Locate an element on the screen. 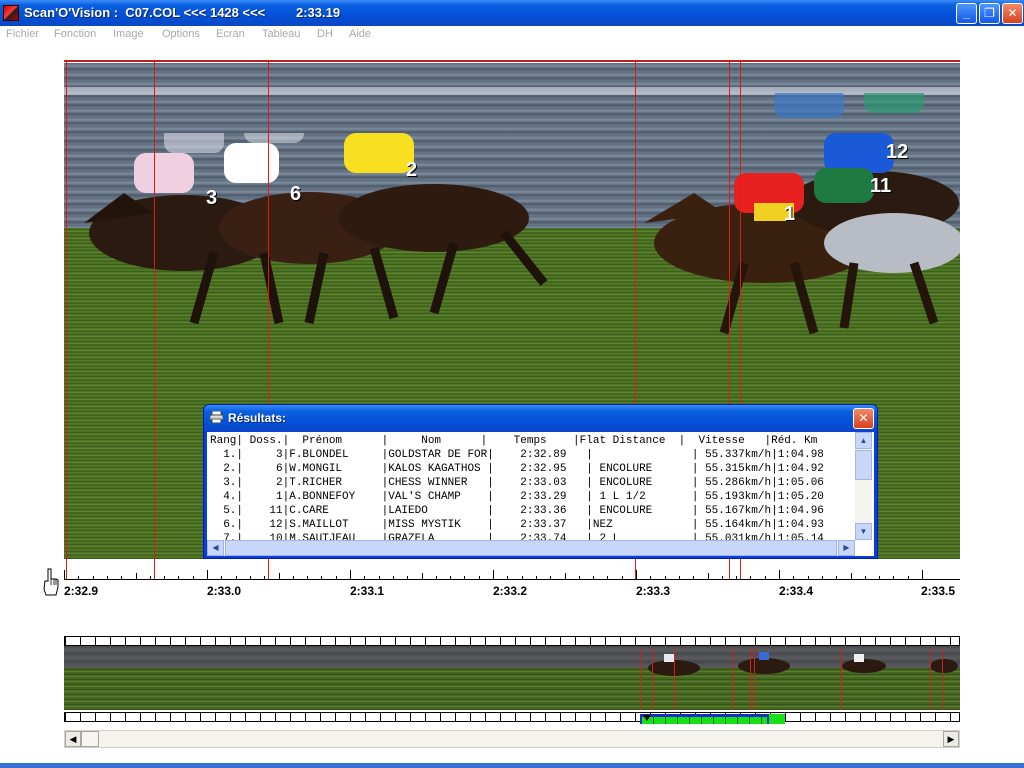 This screenshot has width=1024, height=768. maximize-button: ❐ is located at coordinates (989, 13).